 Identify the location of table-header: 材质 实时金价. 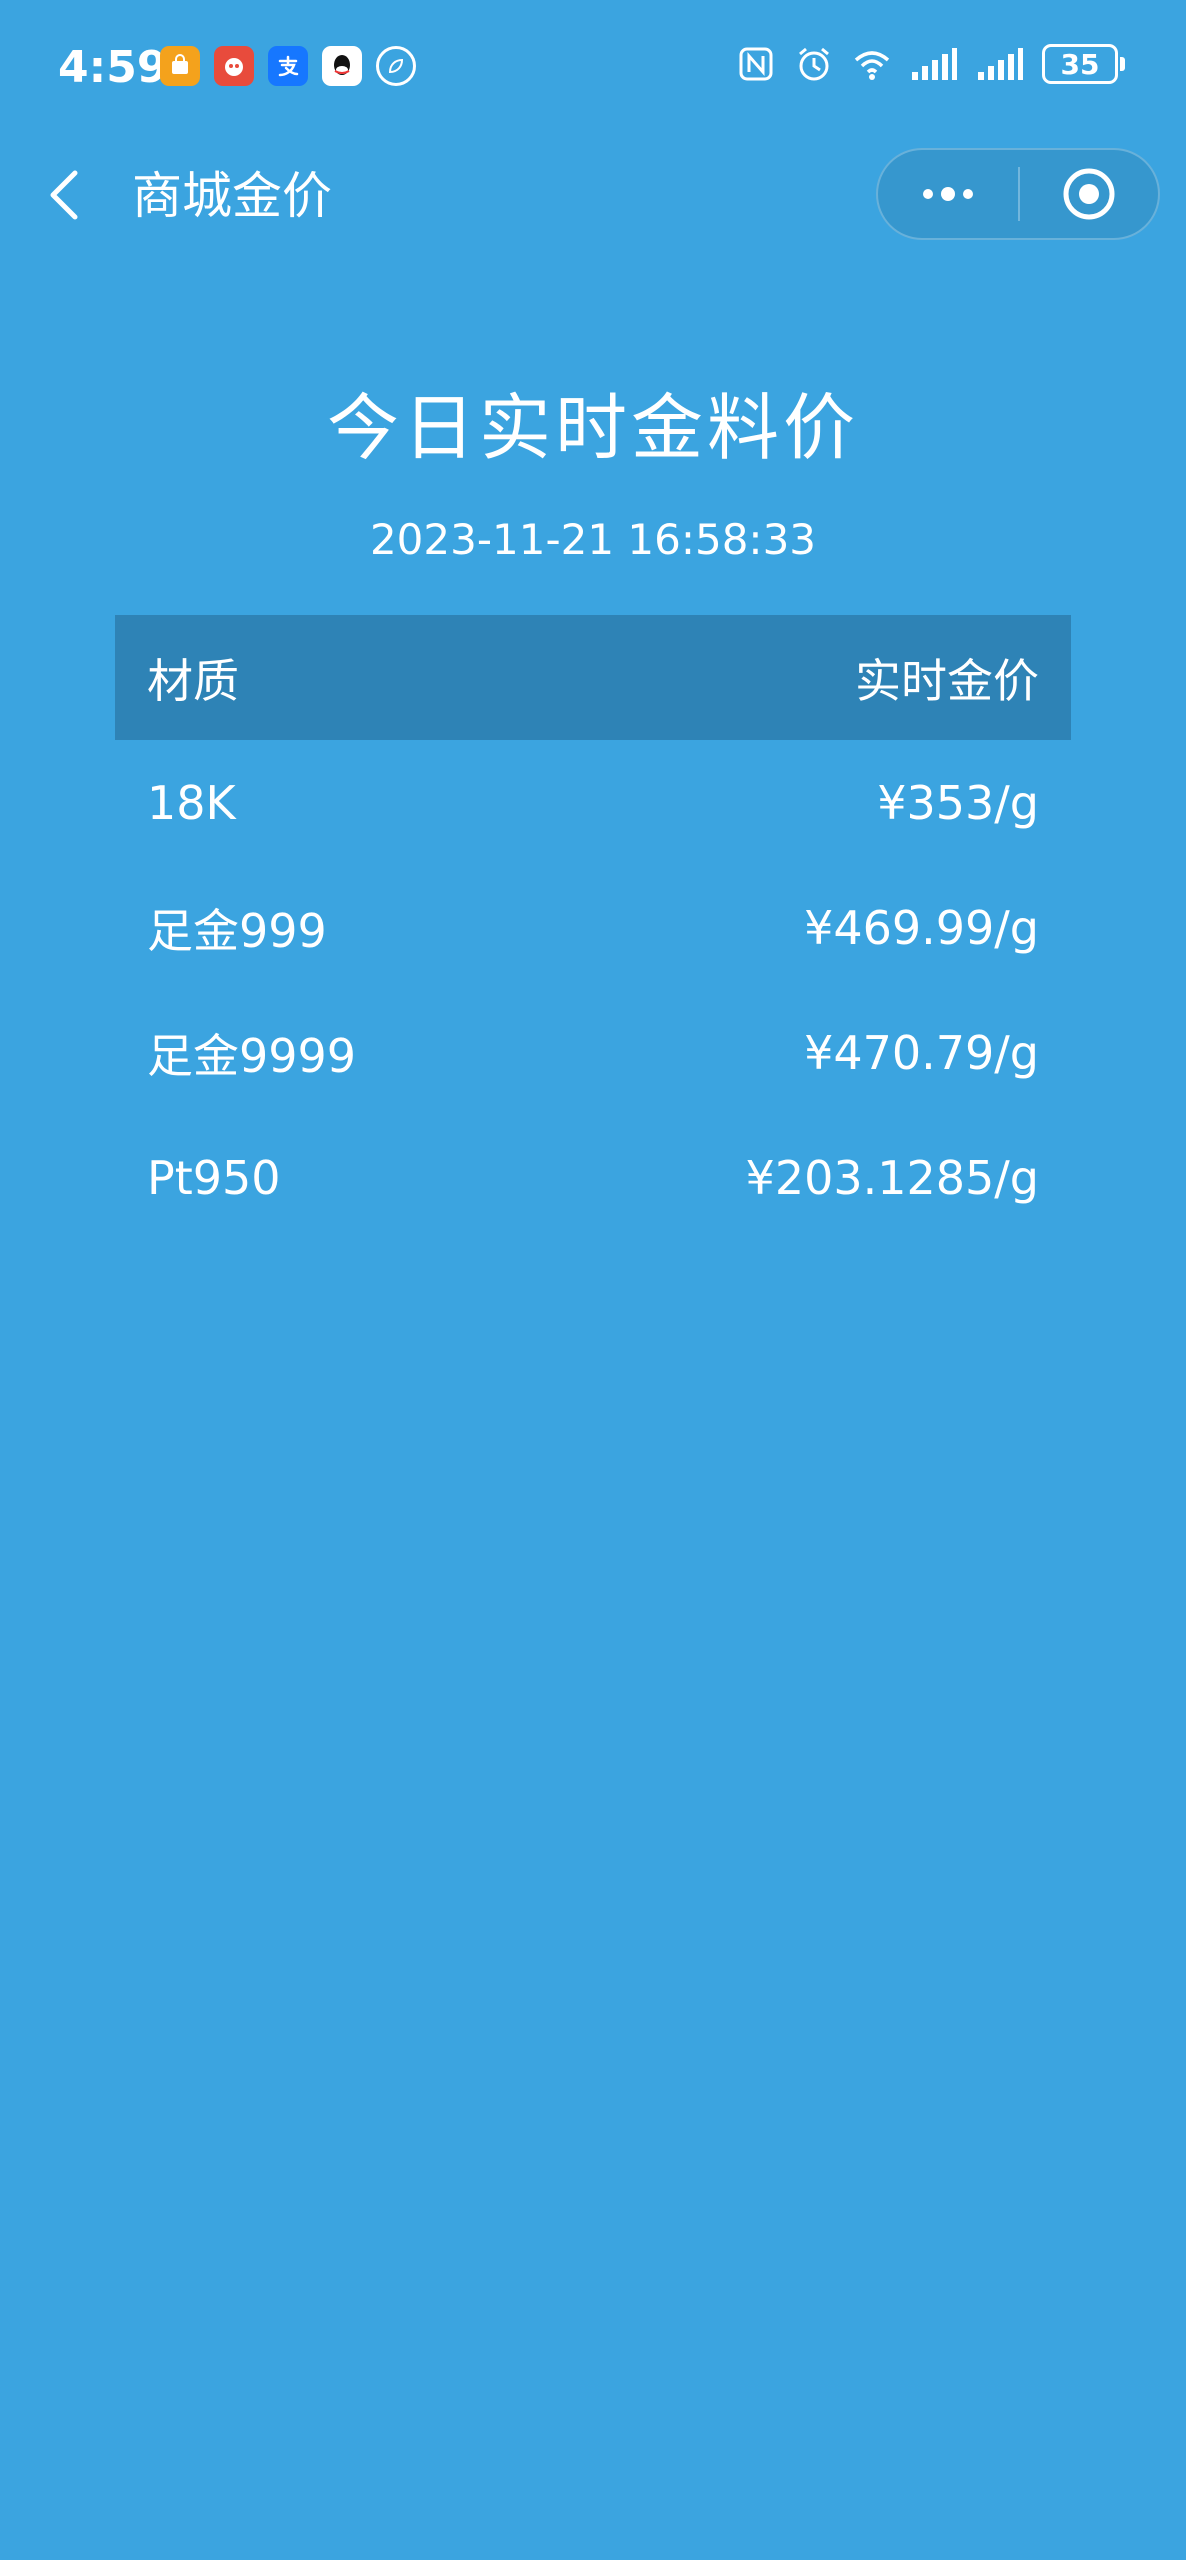
(593, 677).